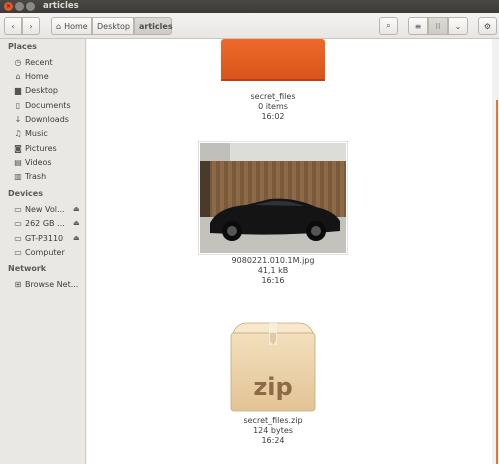  Describe the element at coordinates (18, 105) in the screenshot. I see `document-icon: ▯` at that location.